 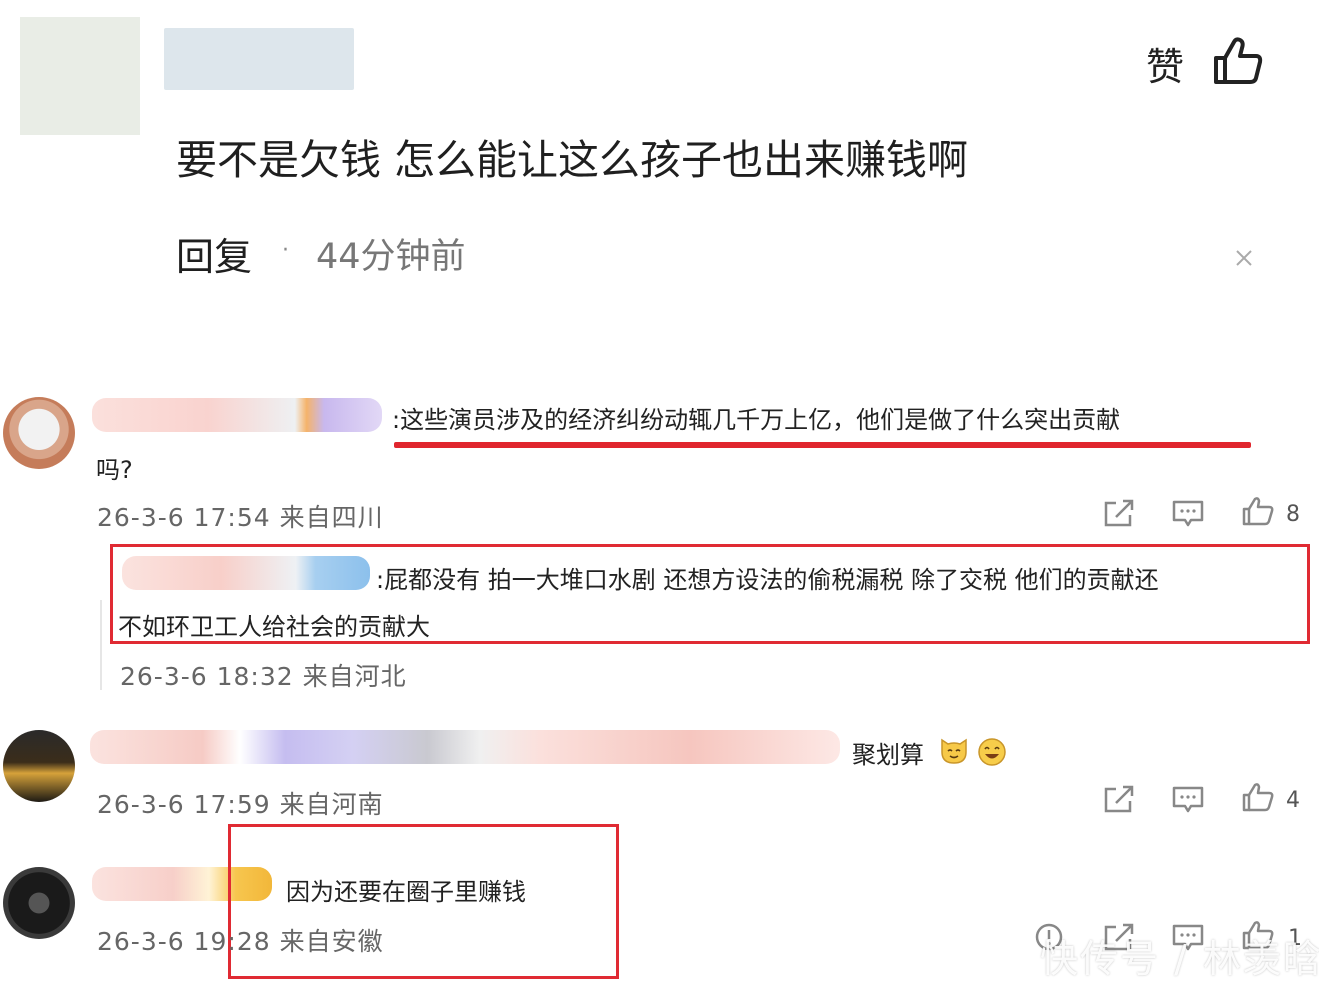 What do you see at coordinates (114, 470) in the screenshot?
I see `comment-text-continued: 吗?` at bounding box center [114, 470].